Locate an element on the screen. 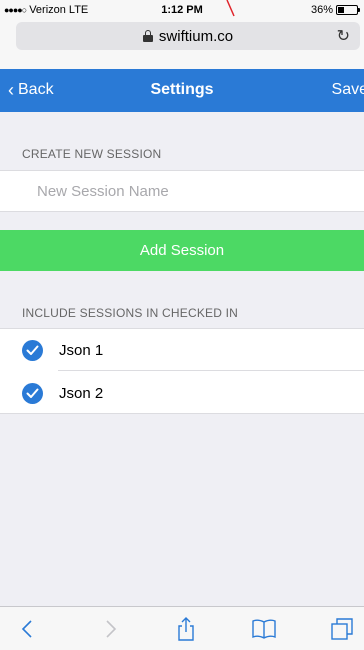 The width and height of the screenshot is (364, 650). share-icon is located at coordinates (186, 629).